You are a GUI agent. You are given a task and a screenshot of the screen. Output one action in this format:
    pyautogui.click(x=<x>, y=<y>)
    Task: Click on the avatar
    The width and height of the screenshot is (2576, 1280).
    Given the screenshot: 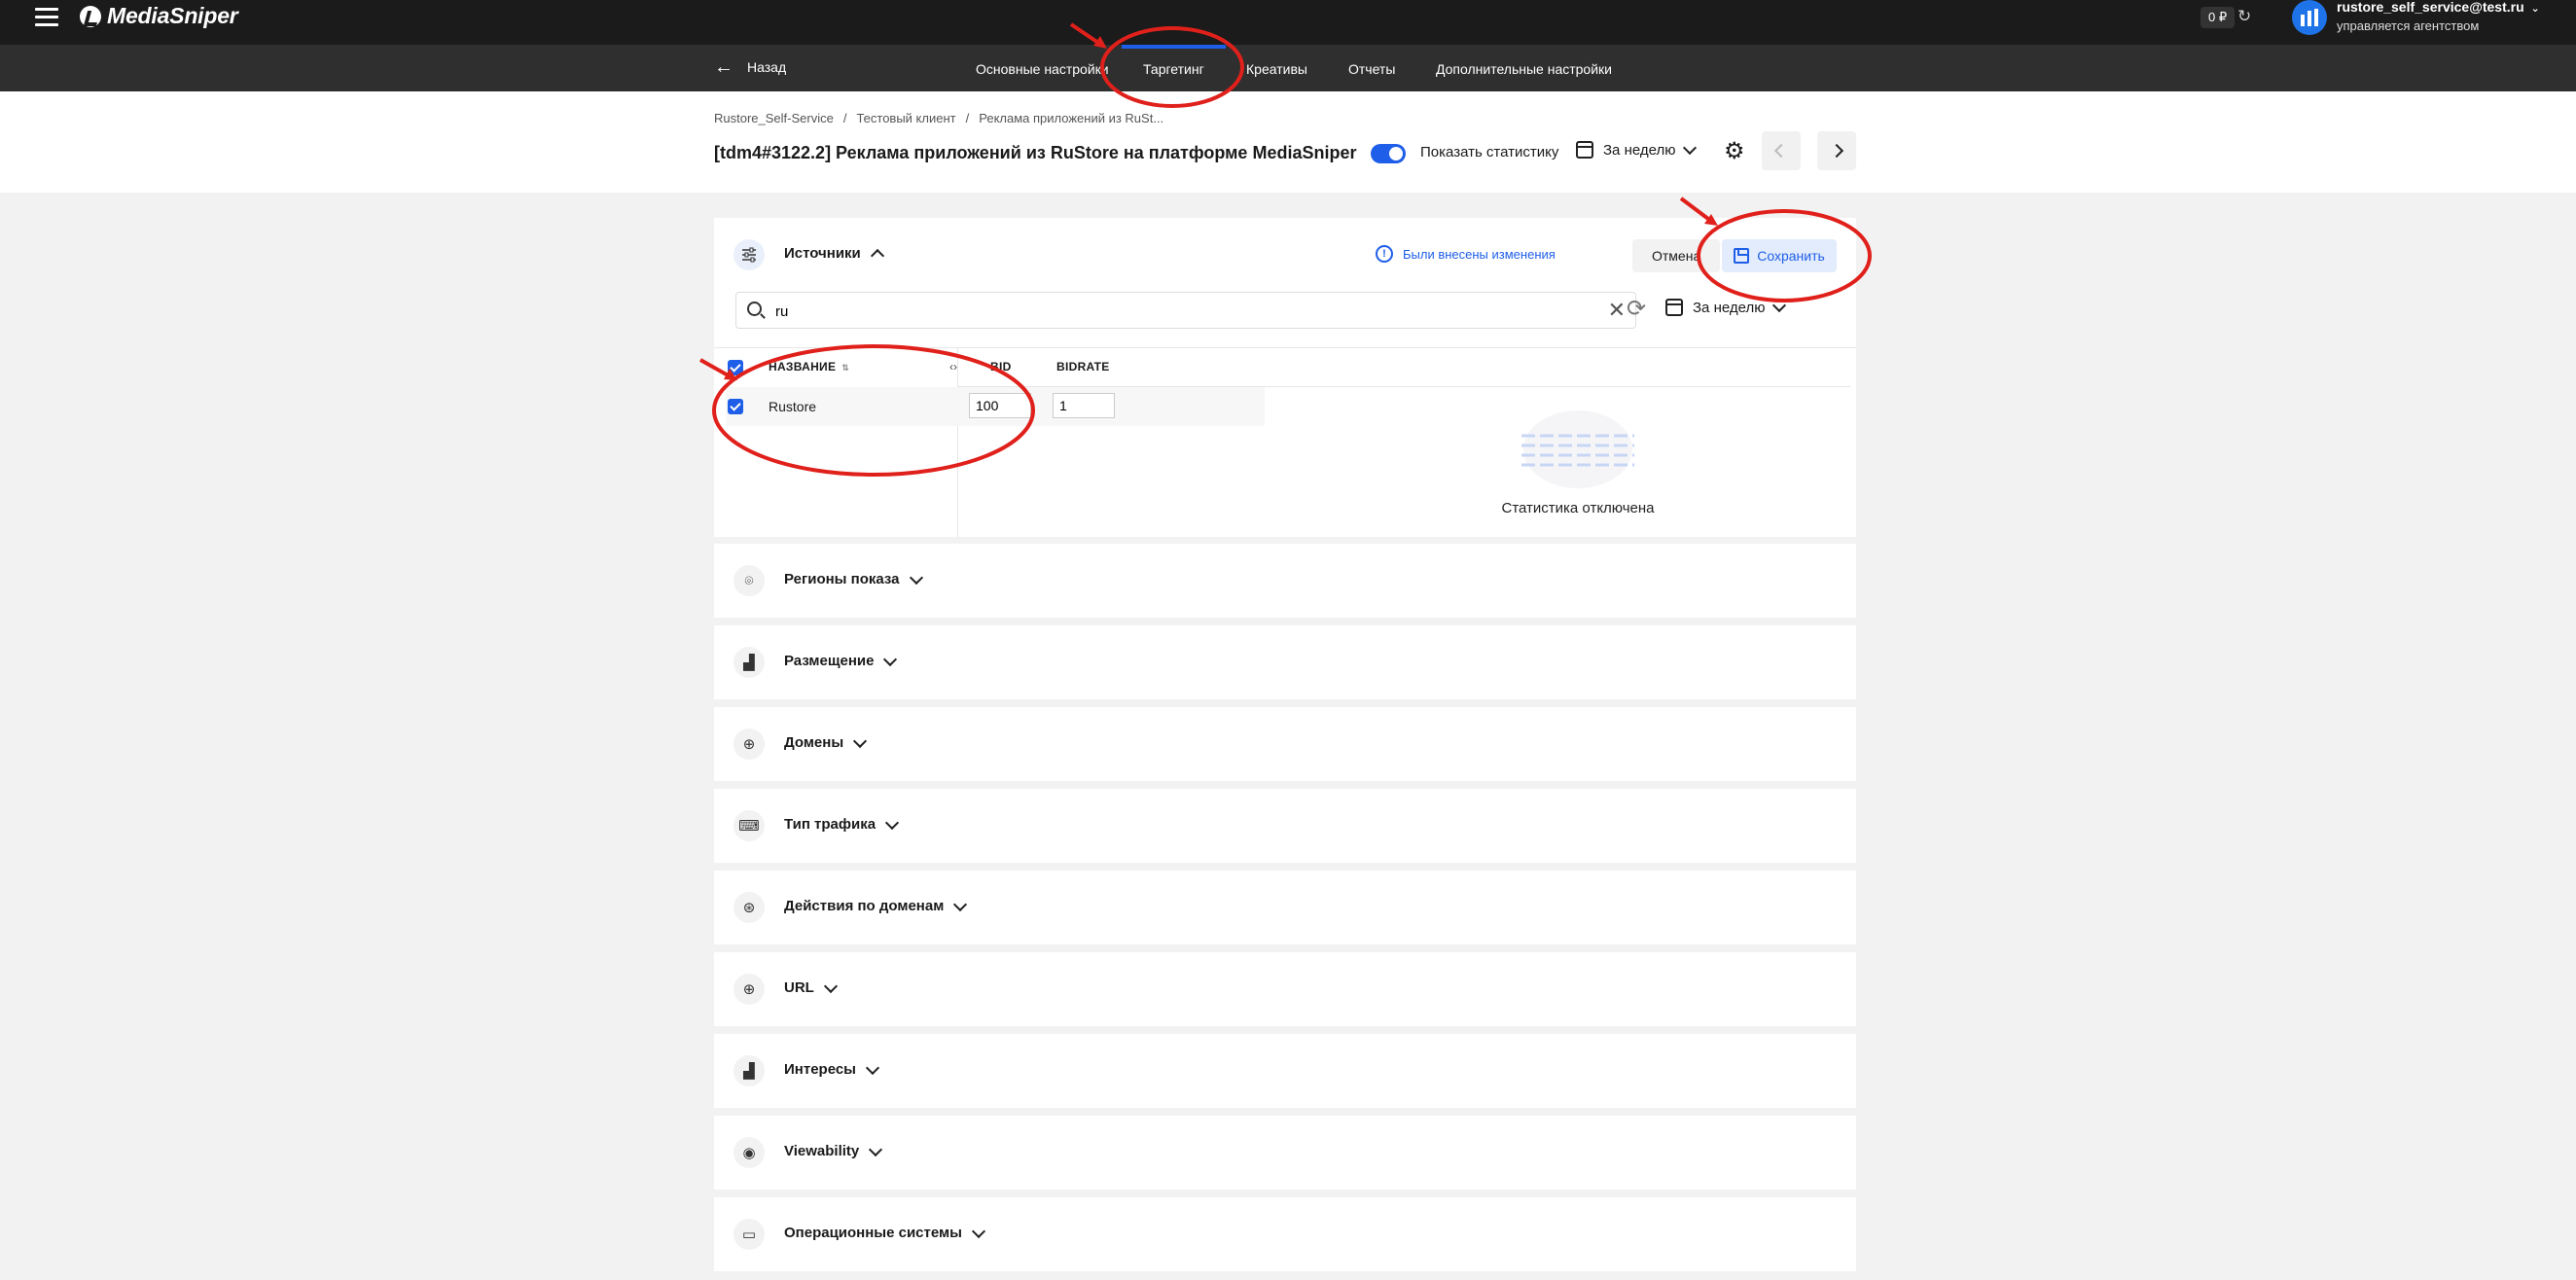 What is the action you would take?
    pyautogui.click(x=2309, y=17)
    